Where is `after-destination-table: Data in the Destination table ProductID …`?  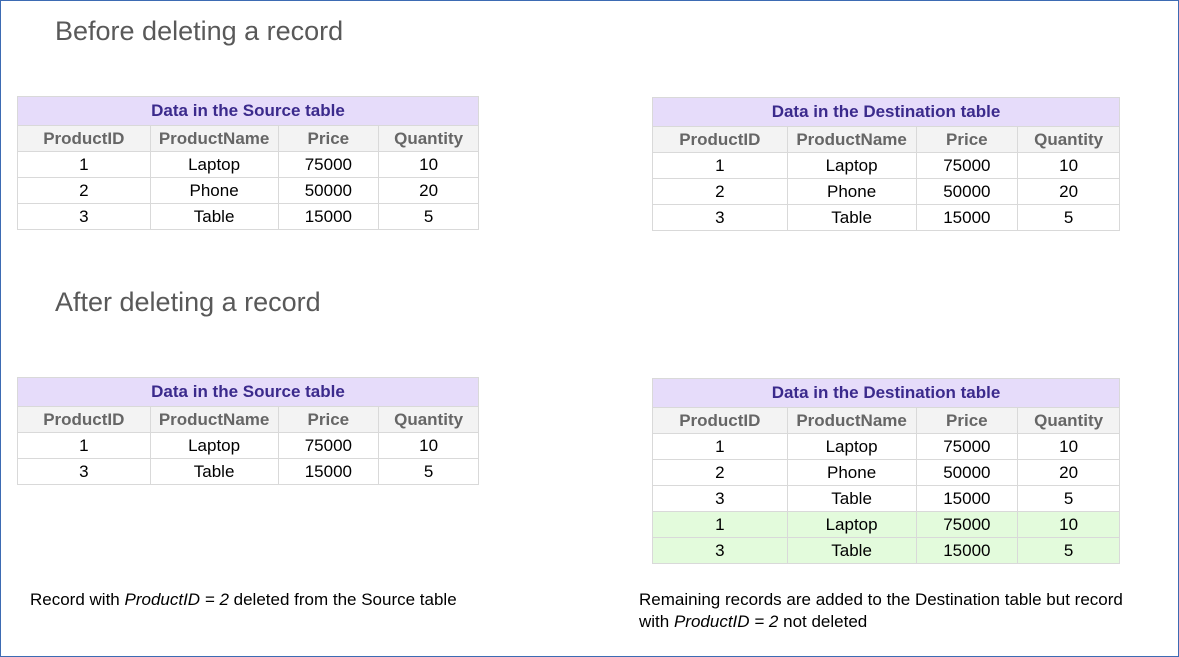
after-destination-table: Data in the Destination table ProductID … is located at coordinates (886, 471).